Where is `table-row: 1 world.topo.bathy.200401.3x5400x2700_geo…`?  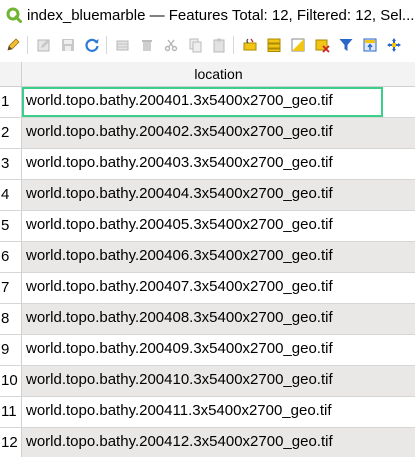 table-row: 1 world.topo.bathy.200401.3x5400x2700_geo… is located at coordinates (207, 102).